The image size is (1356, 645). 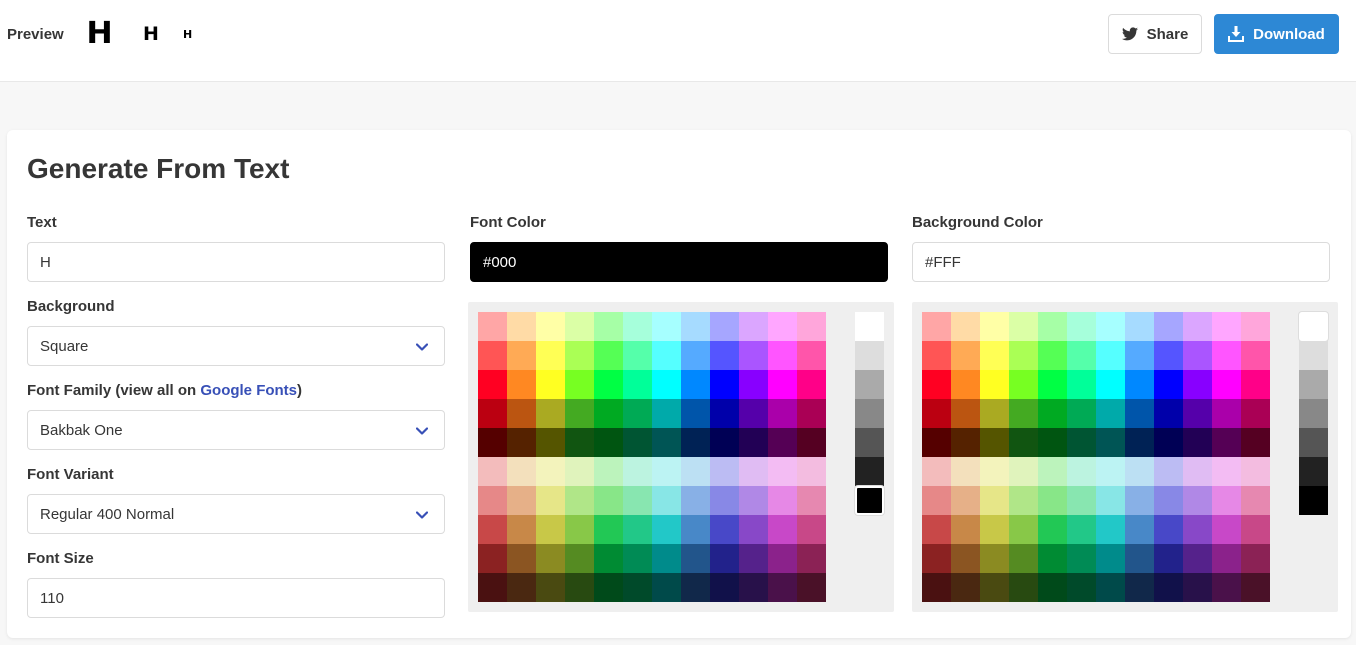 I want to click on font-color-input: #000, so click(x=679, y=262).